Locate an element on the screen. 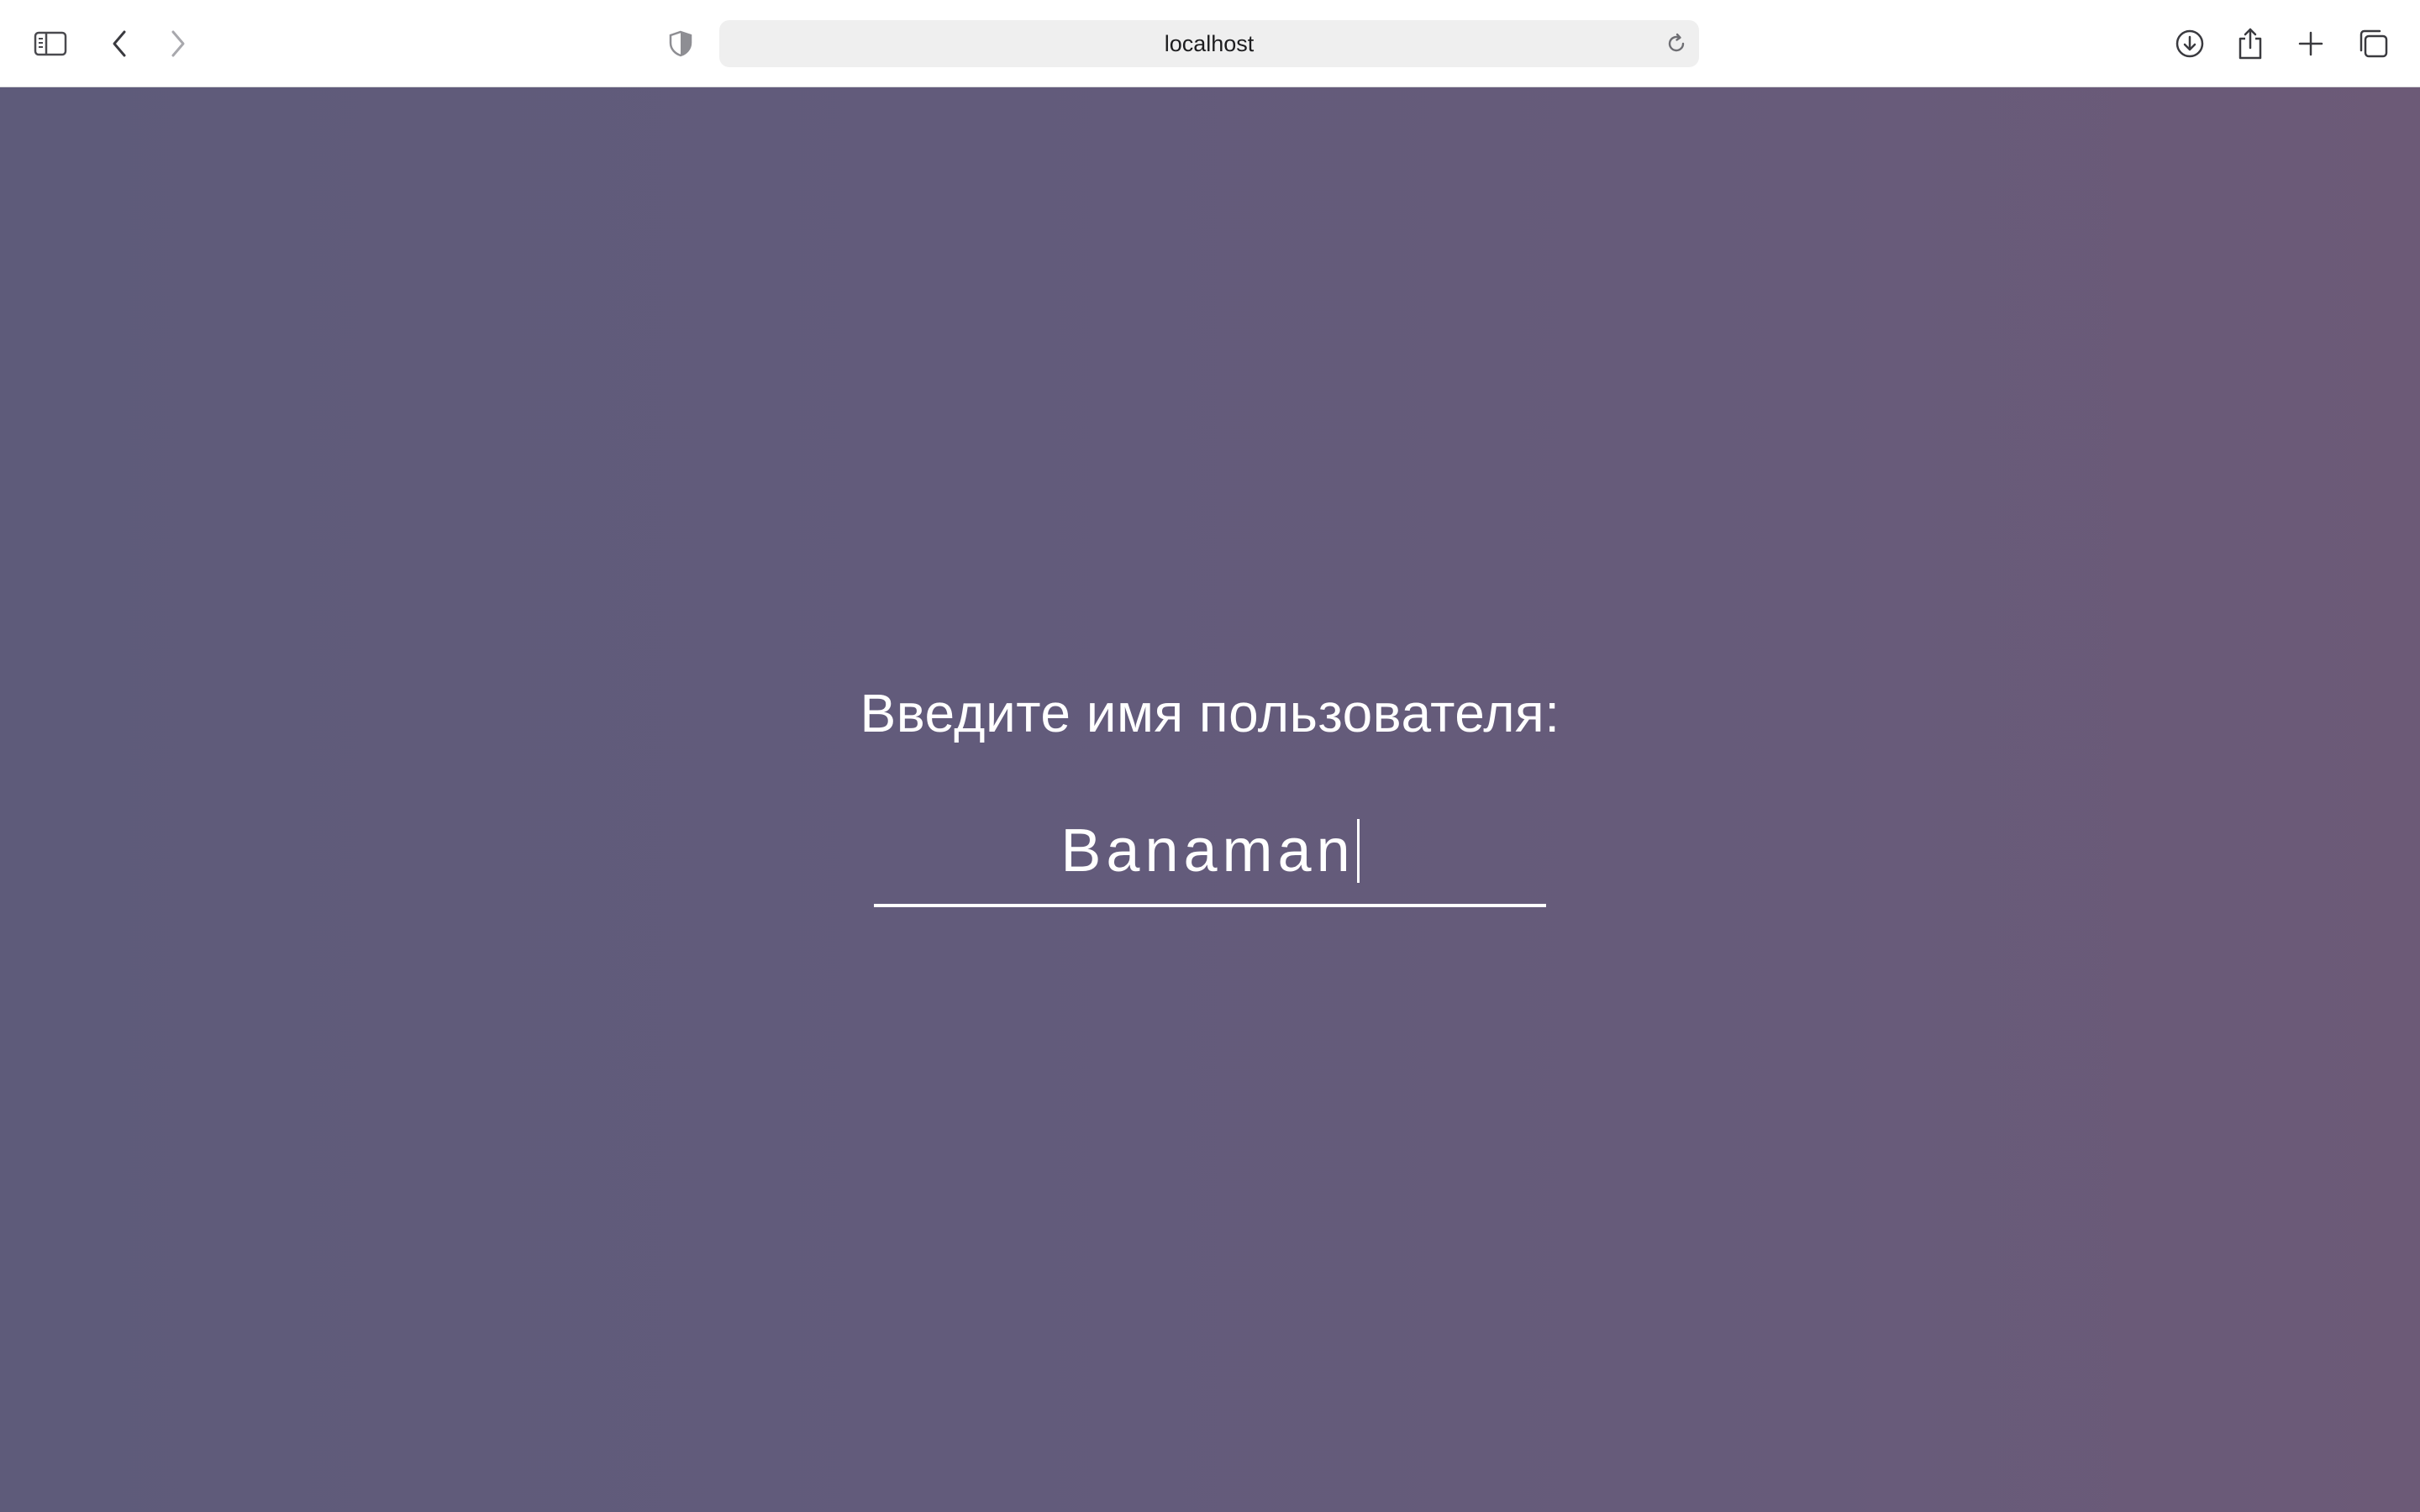 The image size is (2420, 1512). address-bar: localhost is located at coordinates (1209, 43).